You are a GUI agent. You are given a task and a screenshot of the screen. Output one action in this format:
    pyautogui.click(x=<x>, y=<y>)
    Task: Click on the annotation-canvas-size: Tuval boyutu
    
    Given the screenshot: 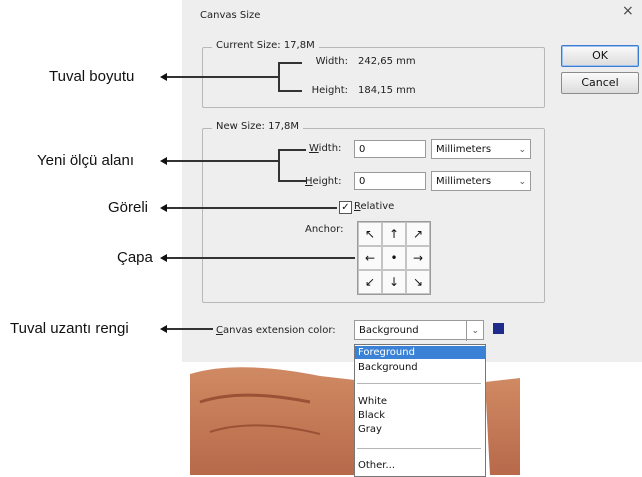 What is the action you would take?
    pyautogui.click(x=92, y=76)
    